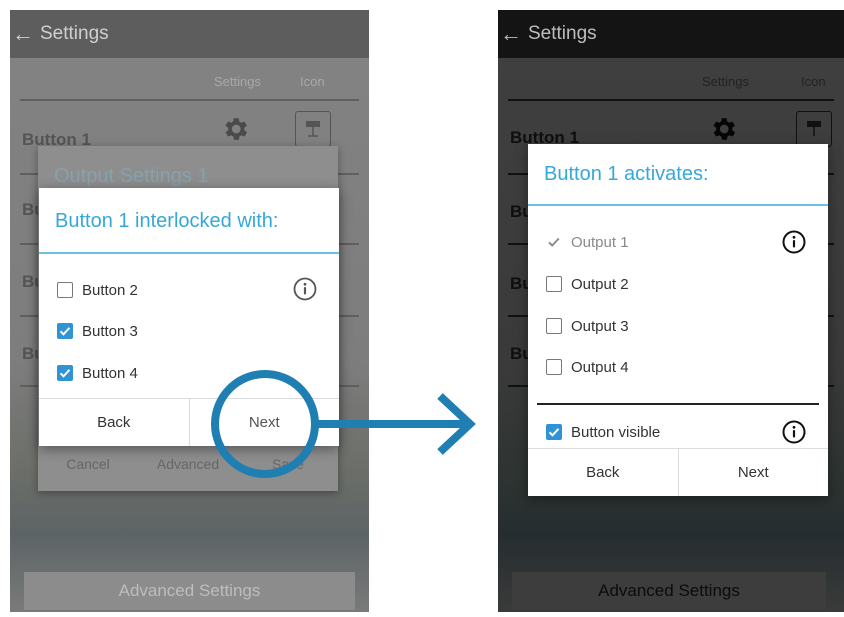 The height and width of the screenshot is (617, 844). Describe the element at coordinates (110, 373) in the screenshot. I see `option-label: Button 4` at that location.